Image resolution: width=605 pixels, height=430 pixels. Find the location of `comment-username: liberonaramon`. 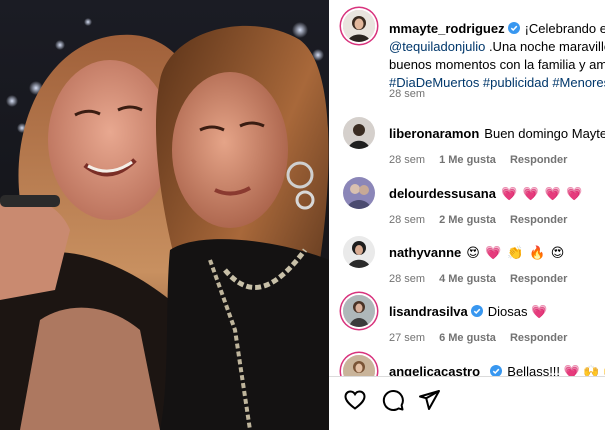

comment-username: liberonaramon is located at coordinates (434, 133).